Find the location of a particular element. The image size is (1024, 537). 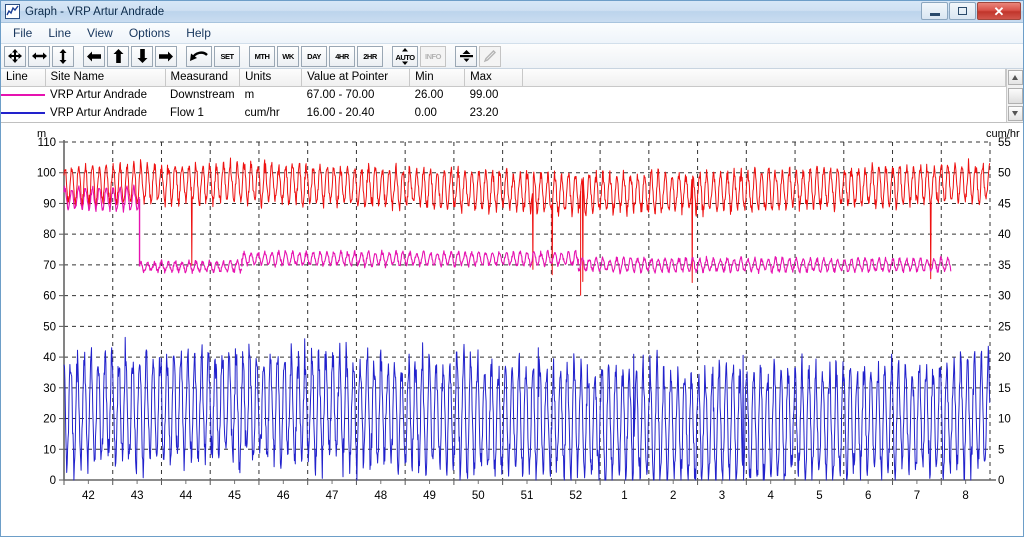

window-title: Graph - VRP Artur Andrade is located at coordinates (95, 11).